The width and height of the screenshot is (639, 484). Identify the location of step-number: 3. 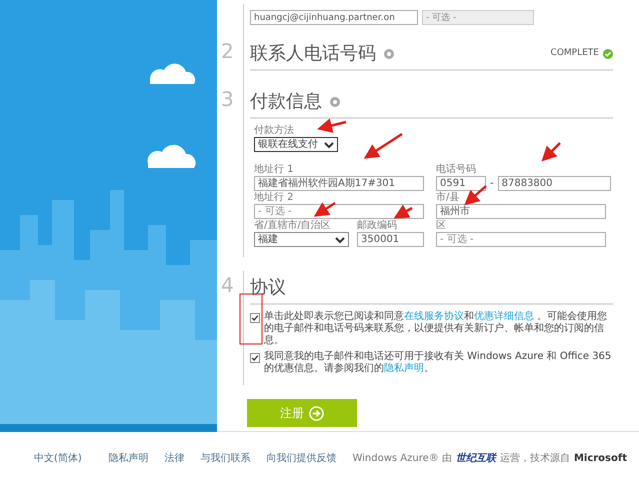
(228, 99).